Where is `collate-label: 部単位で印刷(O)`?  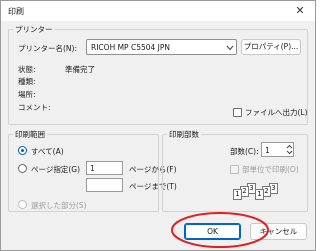 collate-label: 部単位で印刷(O) is located at coordinates (270, 169).